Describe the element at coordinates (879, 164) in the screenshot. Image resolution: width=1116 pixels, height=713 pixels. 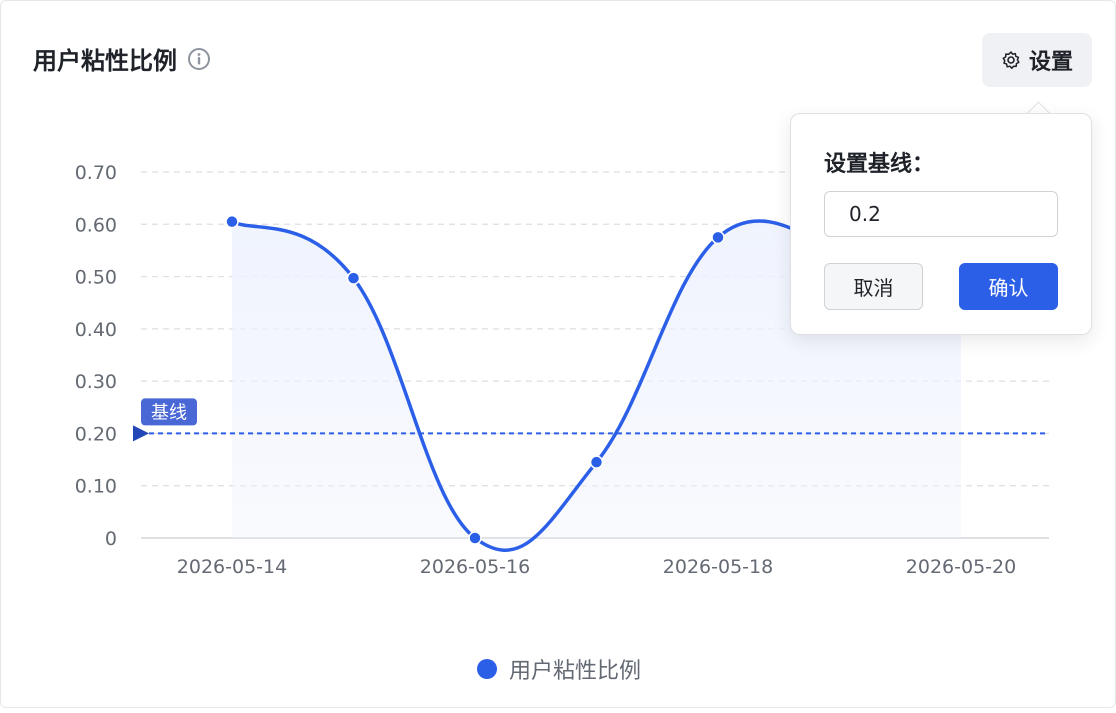
I see `baseline-label: 设置基线：` at that location.